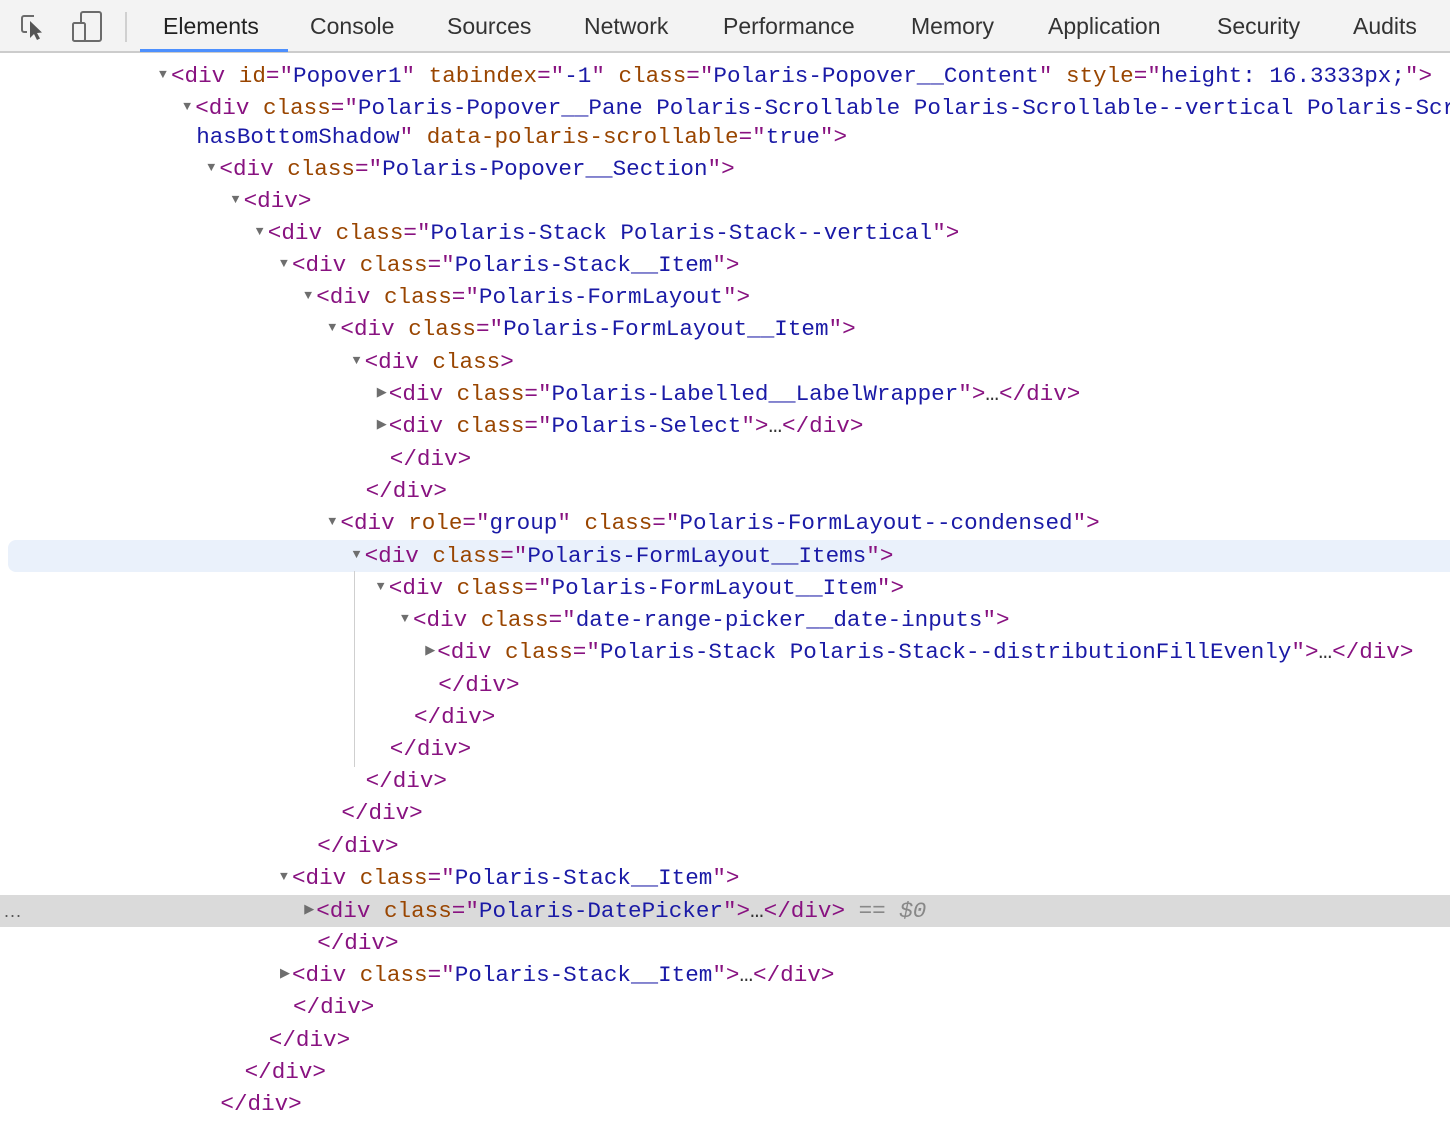  What do you see at coordinates (789, 26) in the screenshot?
I see `tab-performance: Performance` at bounding box center [789, 26].